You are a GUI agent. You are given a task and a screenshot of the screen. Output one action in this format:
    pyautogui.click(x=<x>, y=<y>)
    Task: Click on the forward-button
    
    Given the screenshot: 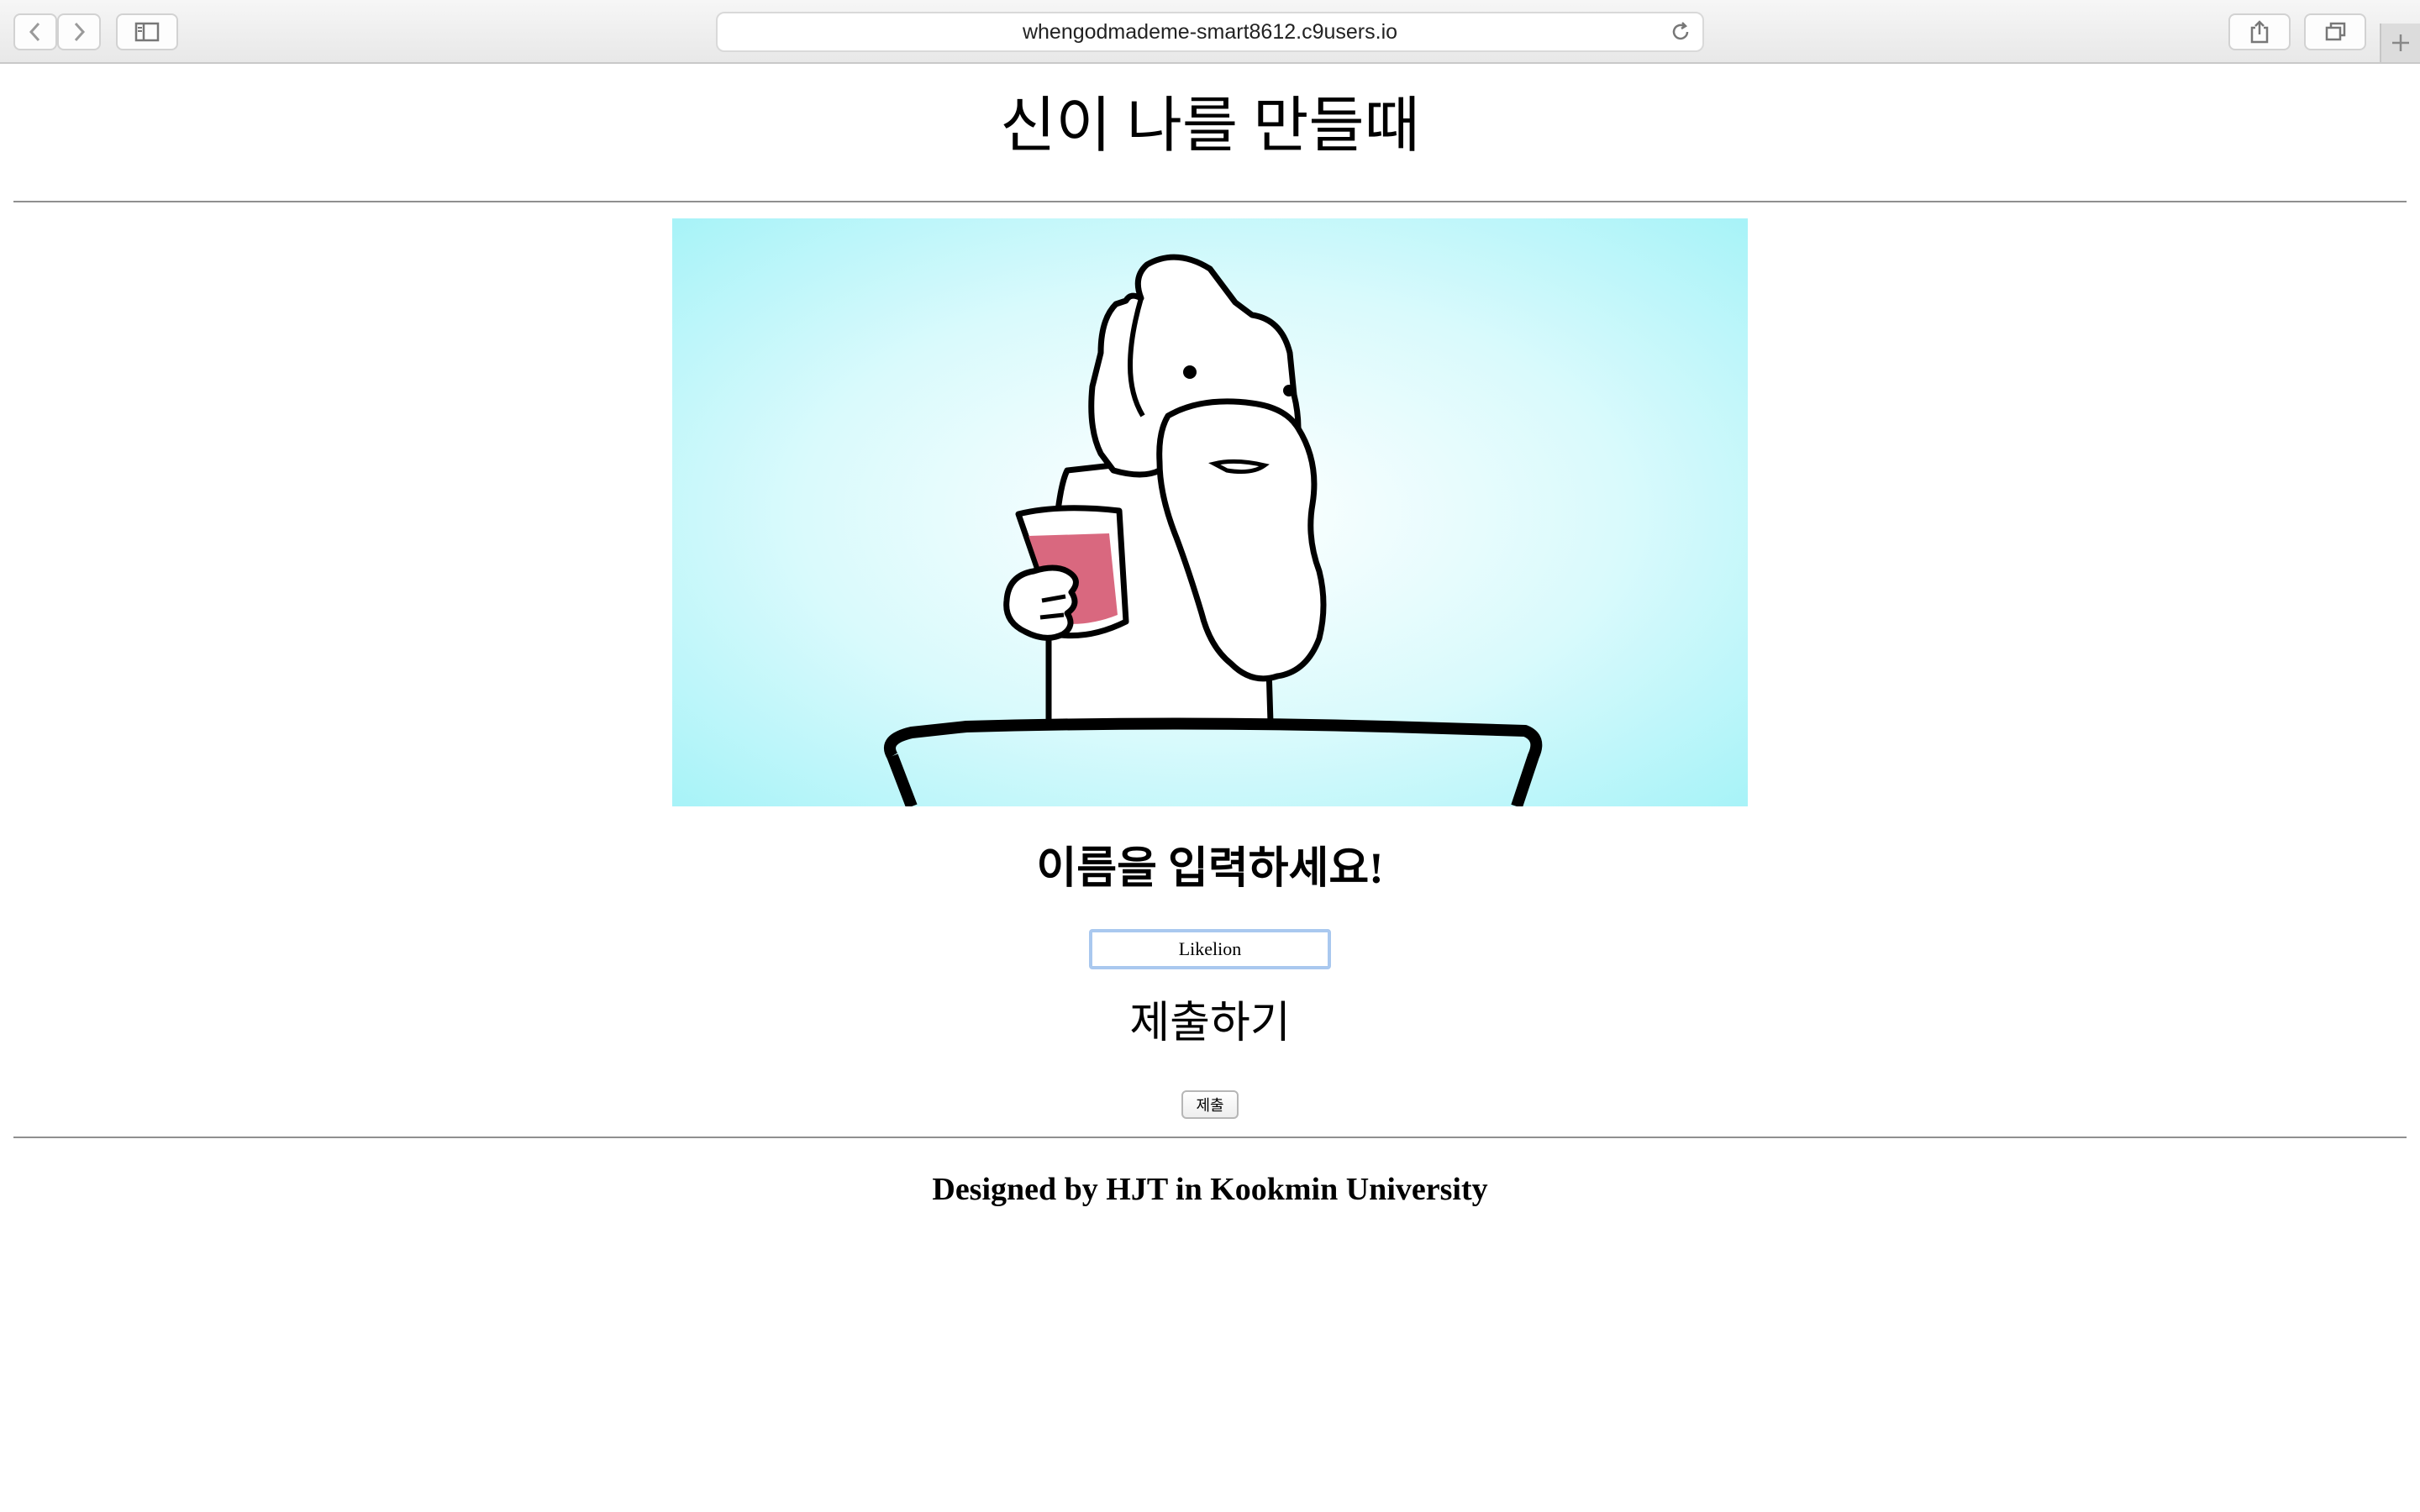 What is the action you would take?
    pyautogui.click(x=79, y=31)
    